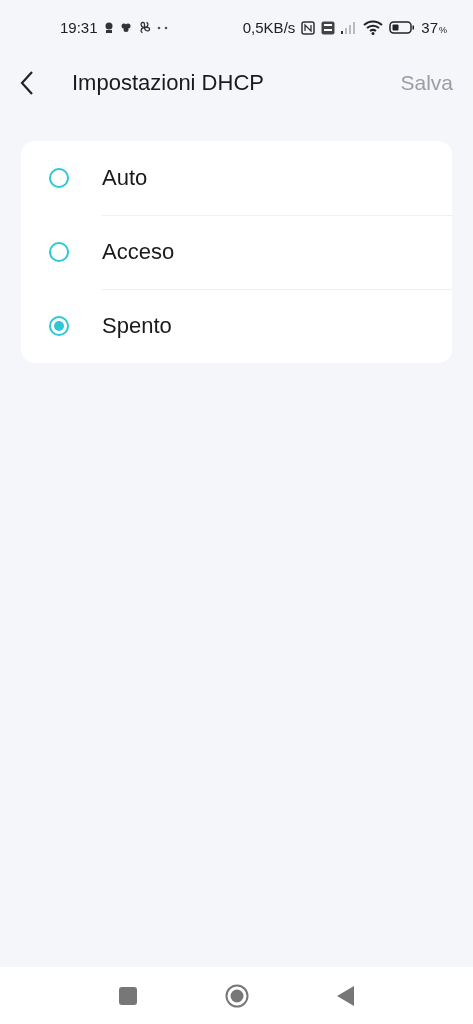  Describe the element at coordinates (269, 27) in the screenshot. I see `network-speed: 0,5KB/s` at that location.